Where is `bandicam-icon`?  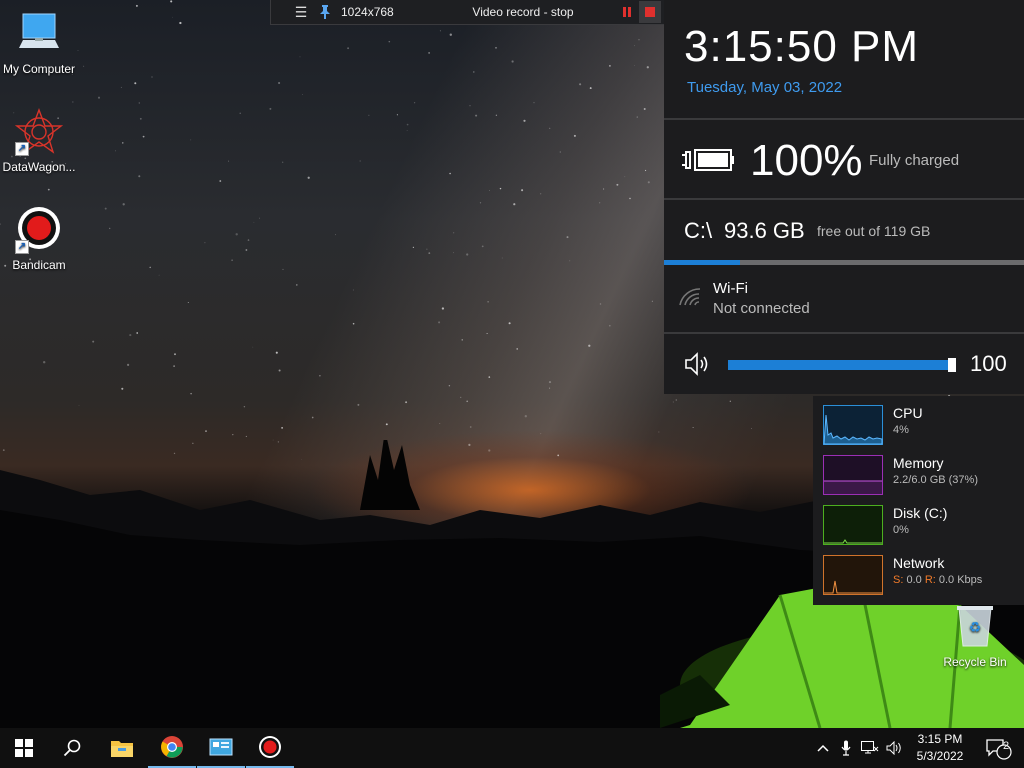 bandicam-icon is located at coordinates (270, 748).